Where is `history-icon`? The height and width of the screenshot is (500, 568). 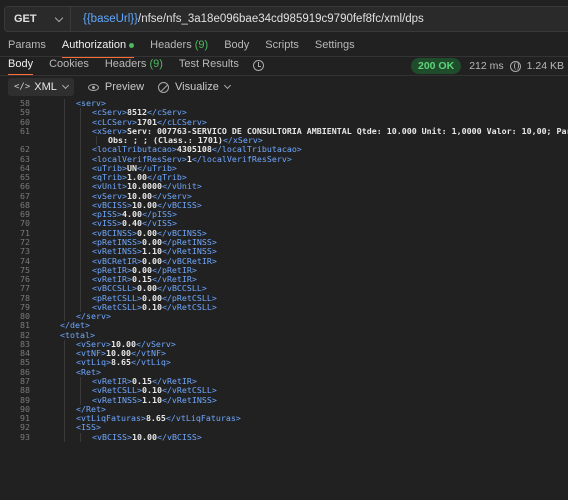 history-icon is located at coordinates (258, 65).